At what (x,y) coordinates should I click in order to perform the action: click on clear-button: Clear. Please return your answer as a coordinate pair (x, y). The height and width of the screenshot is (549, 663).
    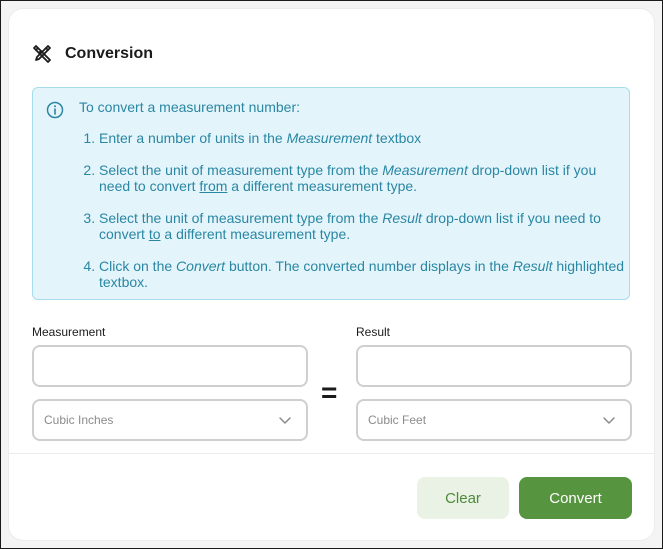
    Looking at the image, I should click on (463, 498).